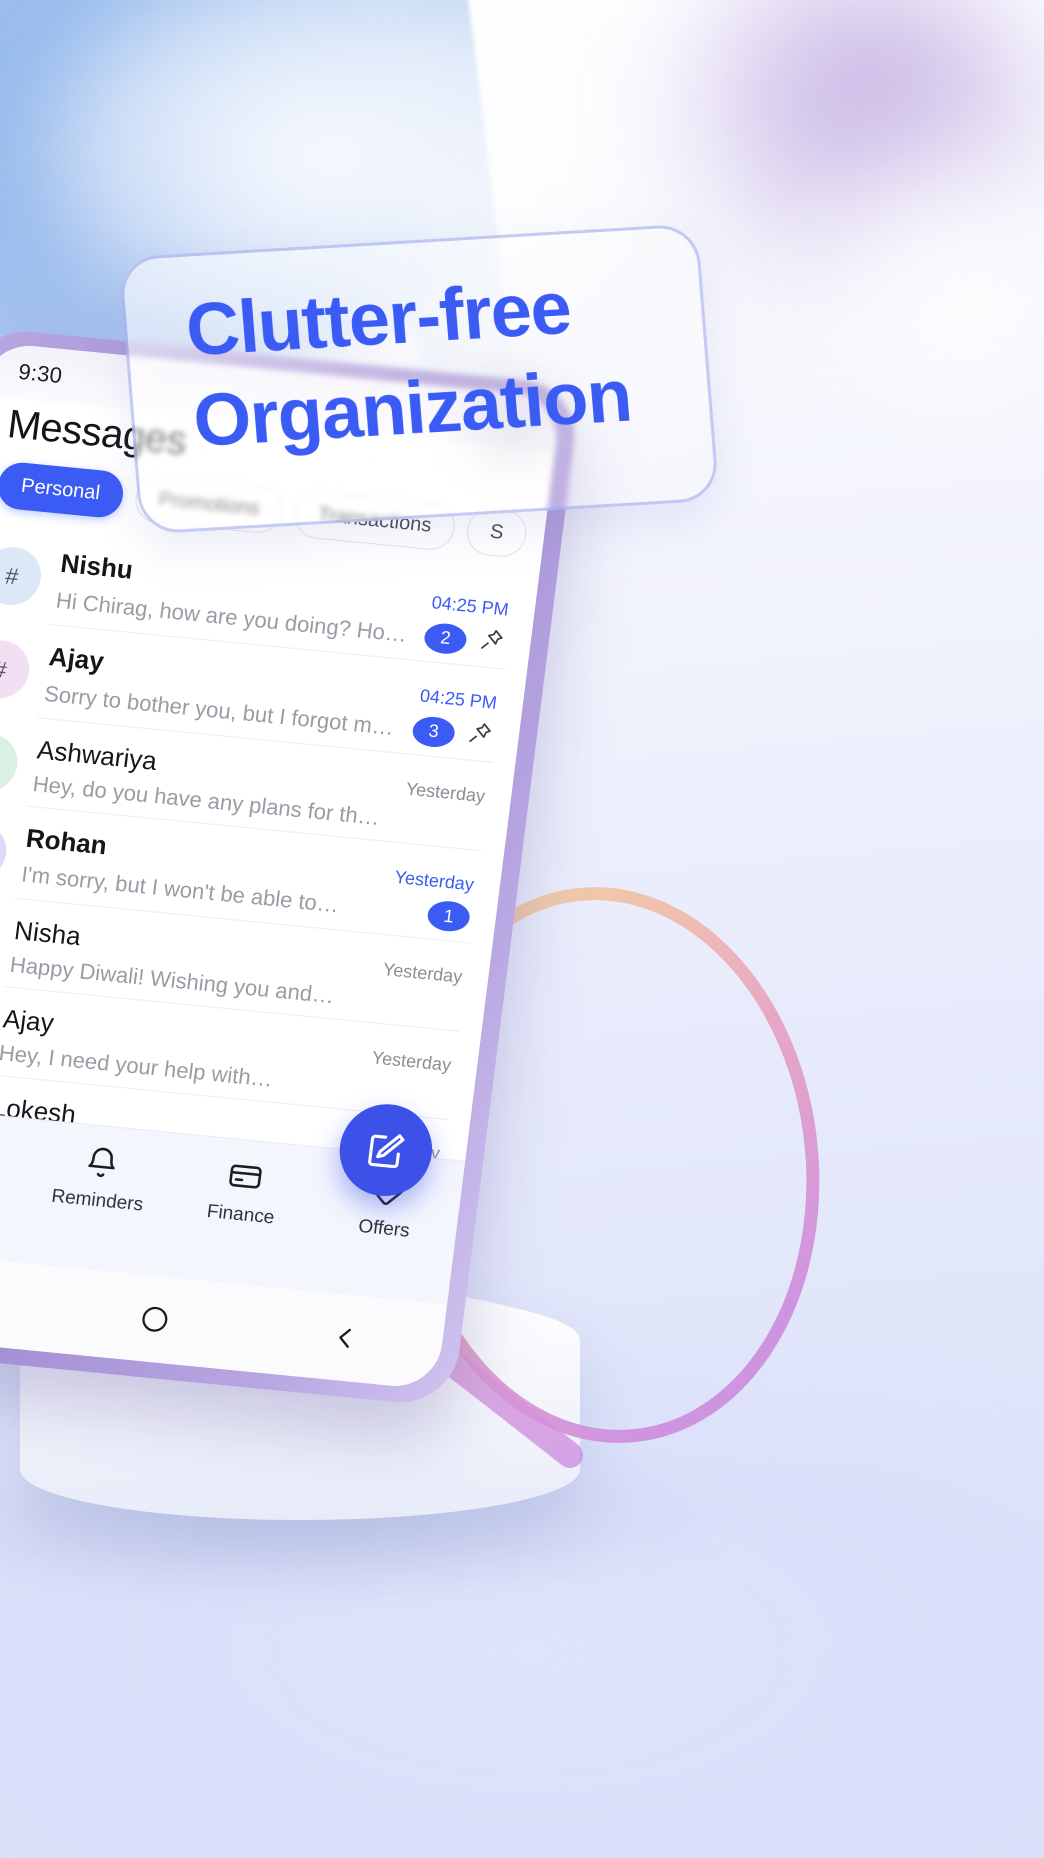 Image resolution: width=1044 pixels, height=1858 pixels. What do you see at coordinates (384, 1228) in the screenshot?
I see `nav-item-label: Offers` at bounding box center [384, 1228].